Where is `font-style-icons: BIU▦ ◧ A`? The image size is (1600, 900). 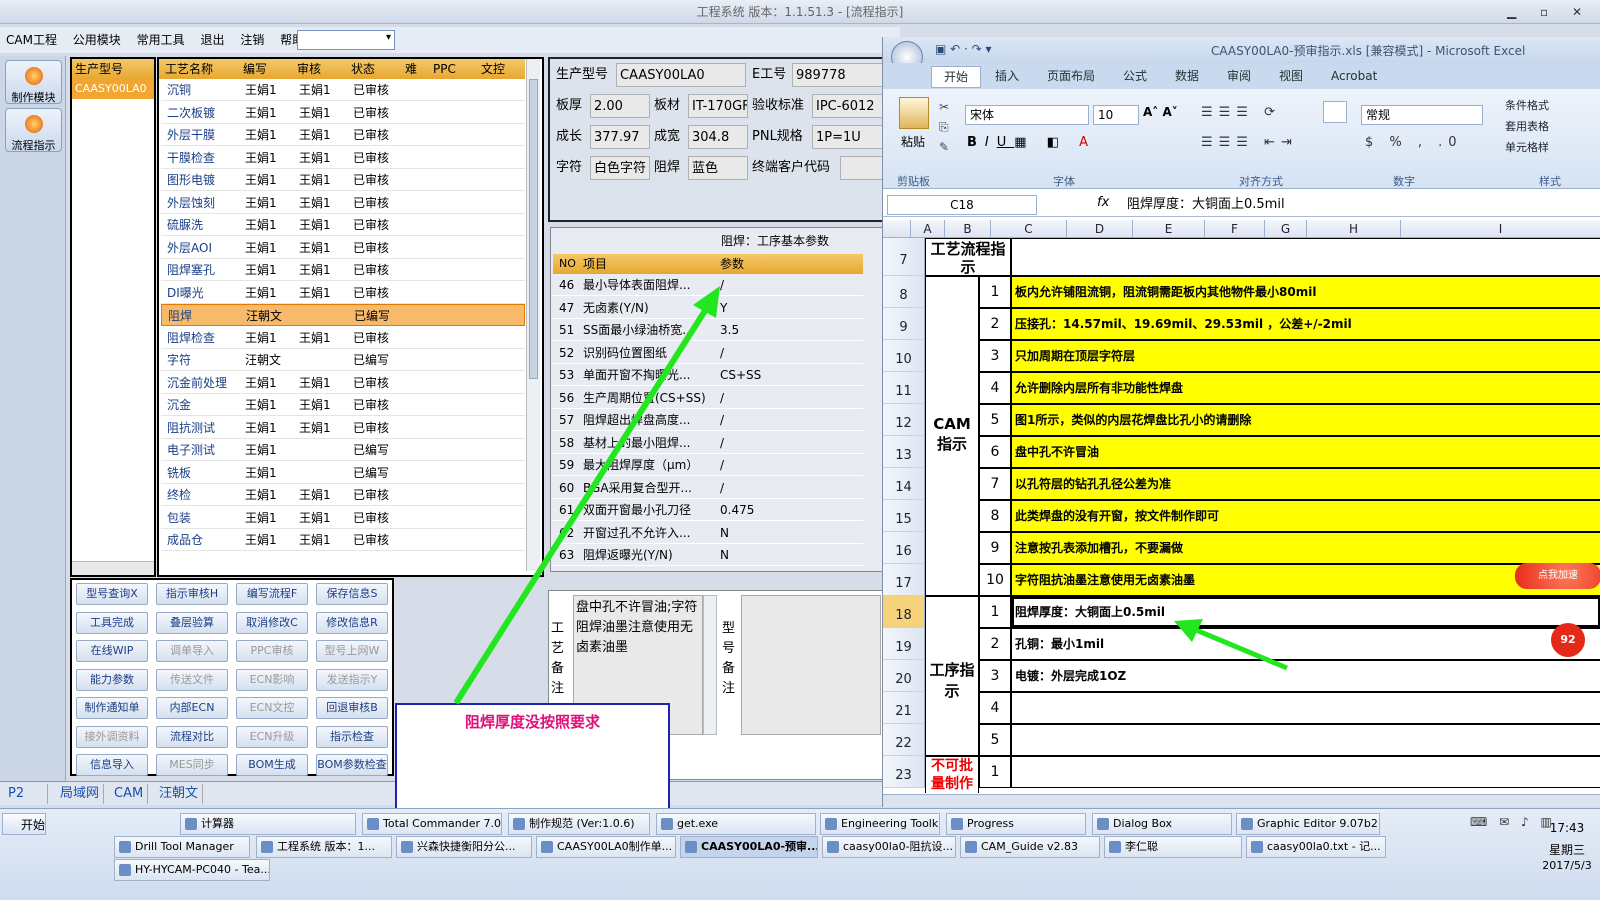
font-style-icons: BIU▦ ◧ A is located at coordinates (1031, 142).